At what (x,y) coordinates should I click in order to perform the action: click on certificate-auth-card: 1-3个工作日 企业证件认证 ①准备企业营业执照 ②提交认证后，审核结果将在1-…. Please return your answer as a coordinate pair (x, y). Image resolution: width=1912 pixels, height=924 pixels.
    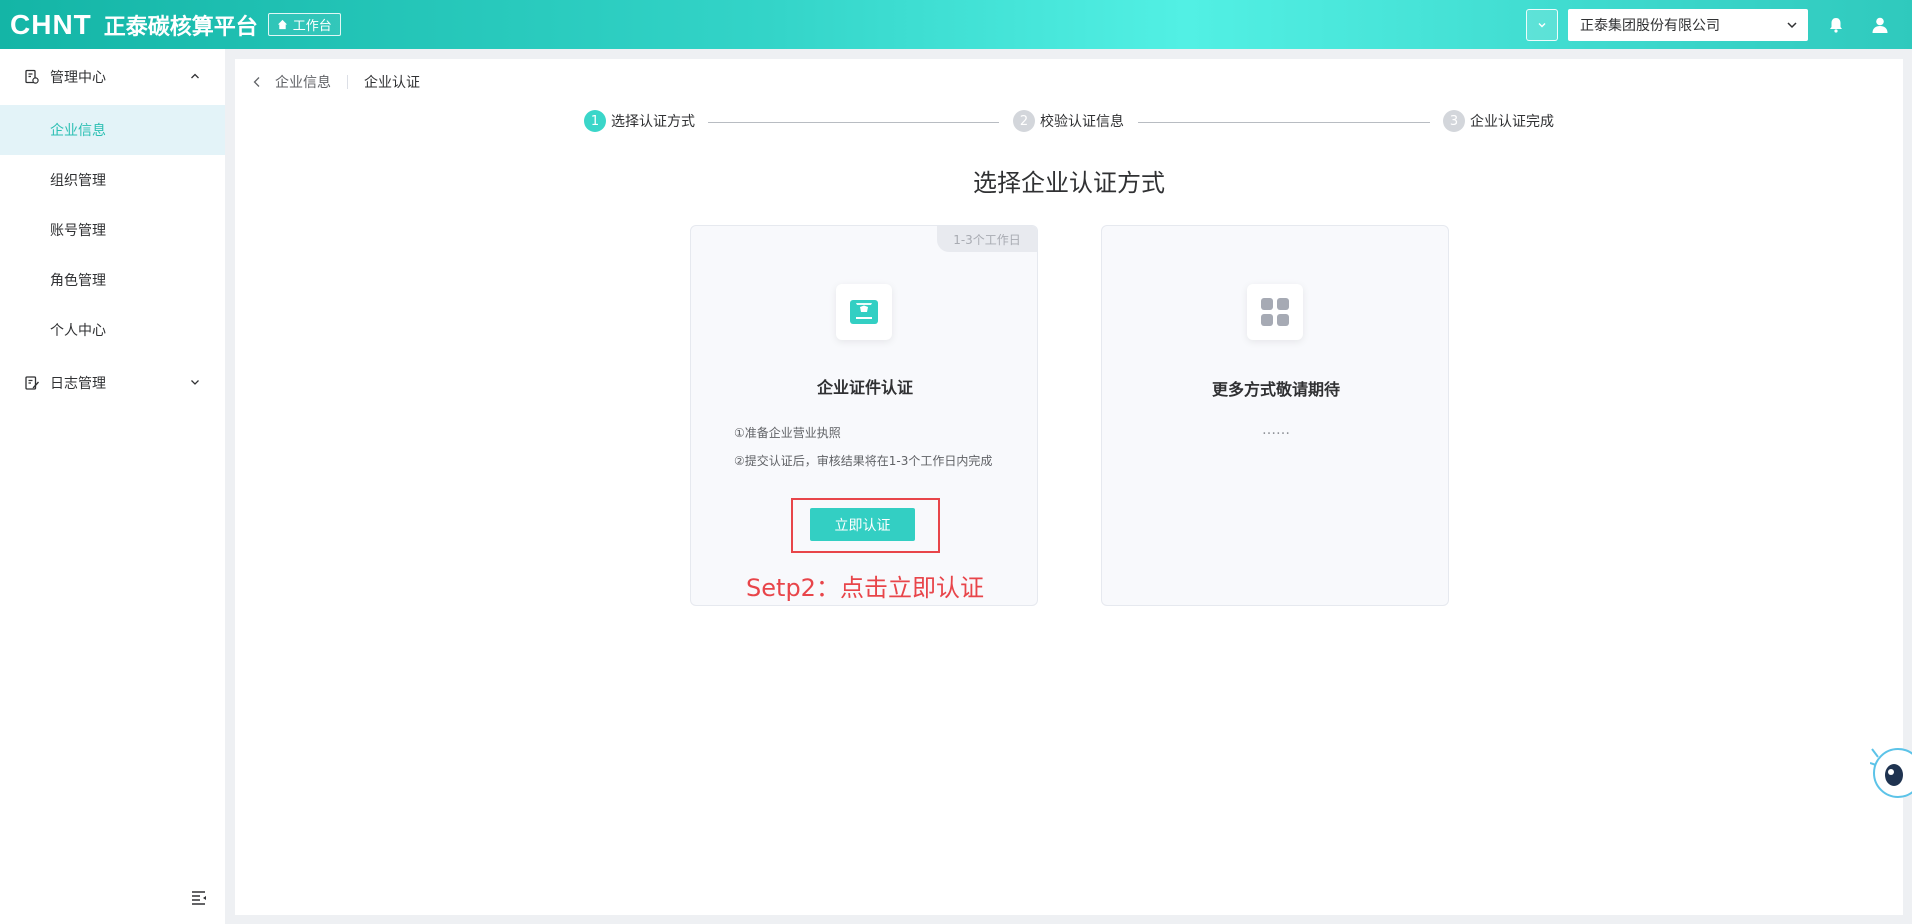
    Looking at the image, I should click on (864, 415).